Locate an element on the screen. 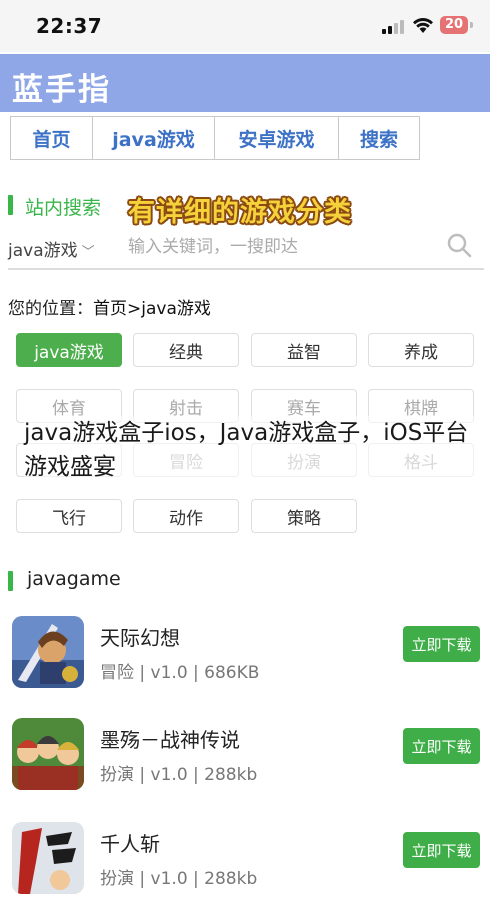 This screenshot has height=922, width=490. game-name: 天际幻想 is located at coordinates (140, 636).